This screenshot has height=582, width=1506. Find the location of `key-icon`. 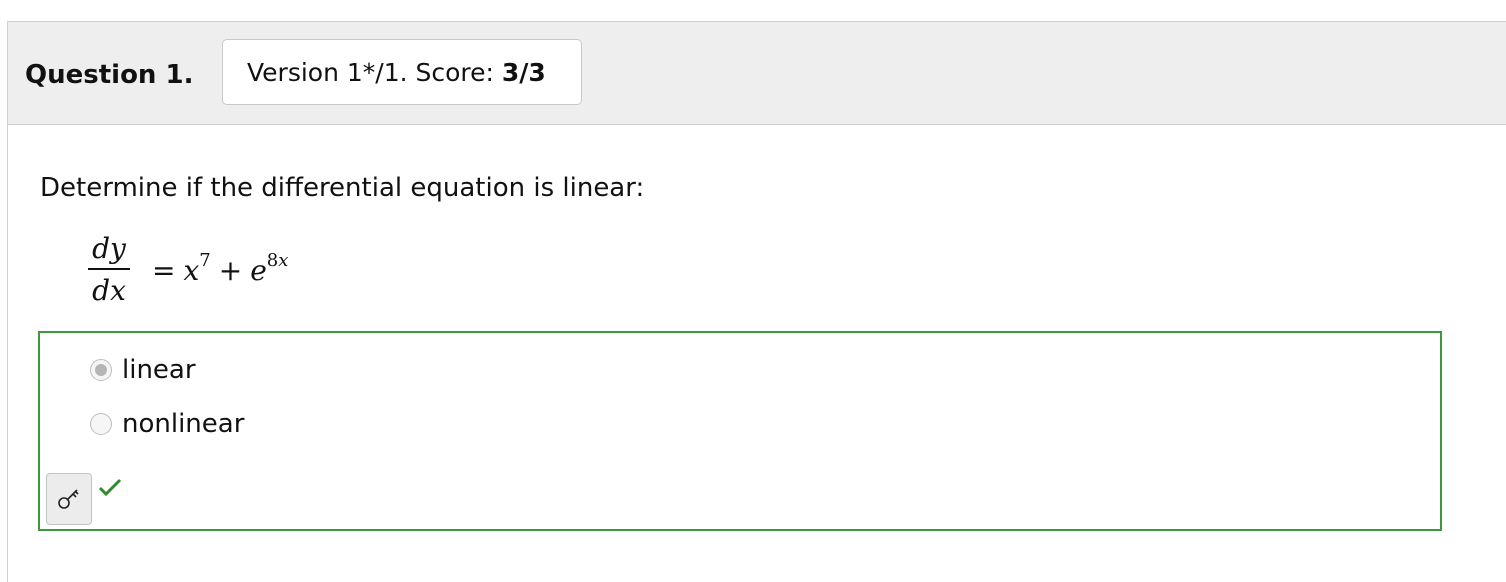

key-icon is located at coordinates (68, 499).